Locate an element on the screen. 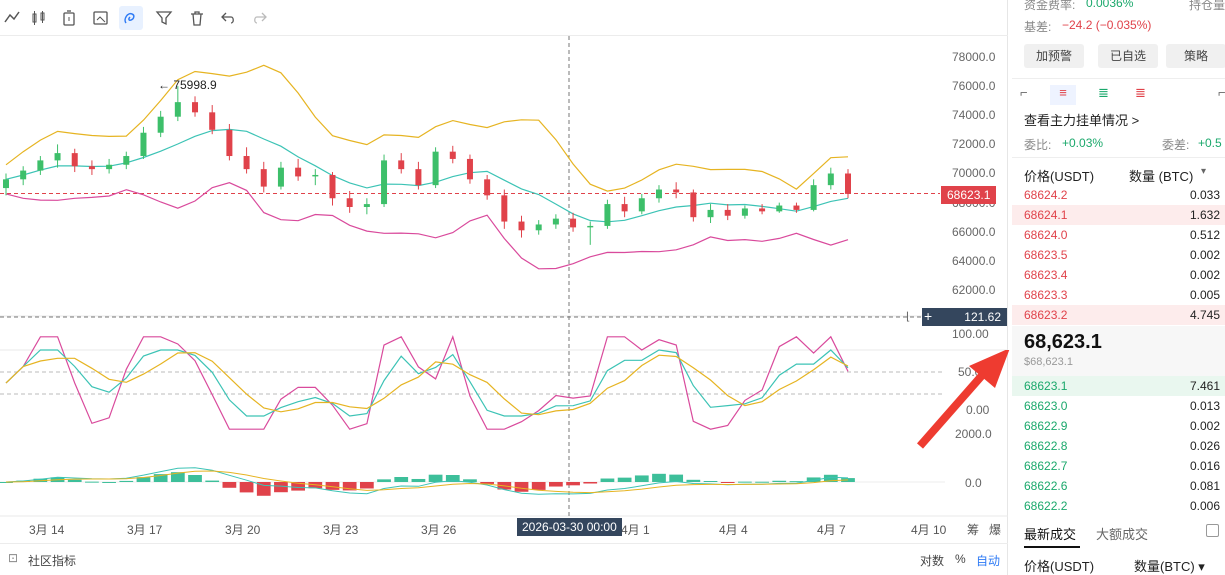 This screenshot has height=575, width=1225. ask-row: 68624.2 0.033 is located at coordinates (1118, 195).